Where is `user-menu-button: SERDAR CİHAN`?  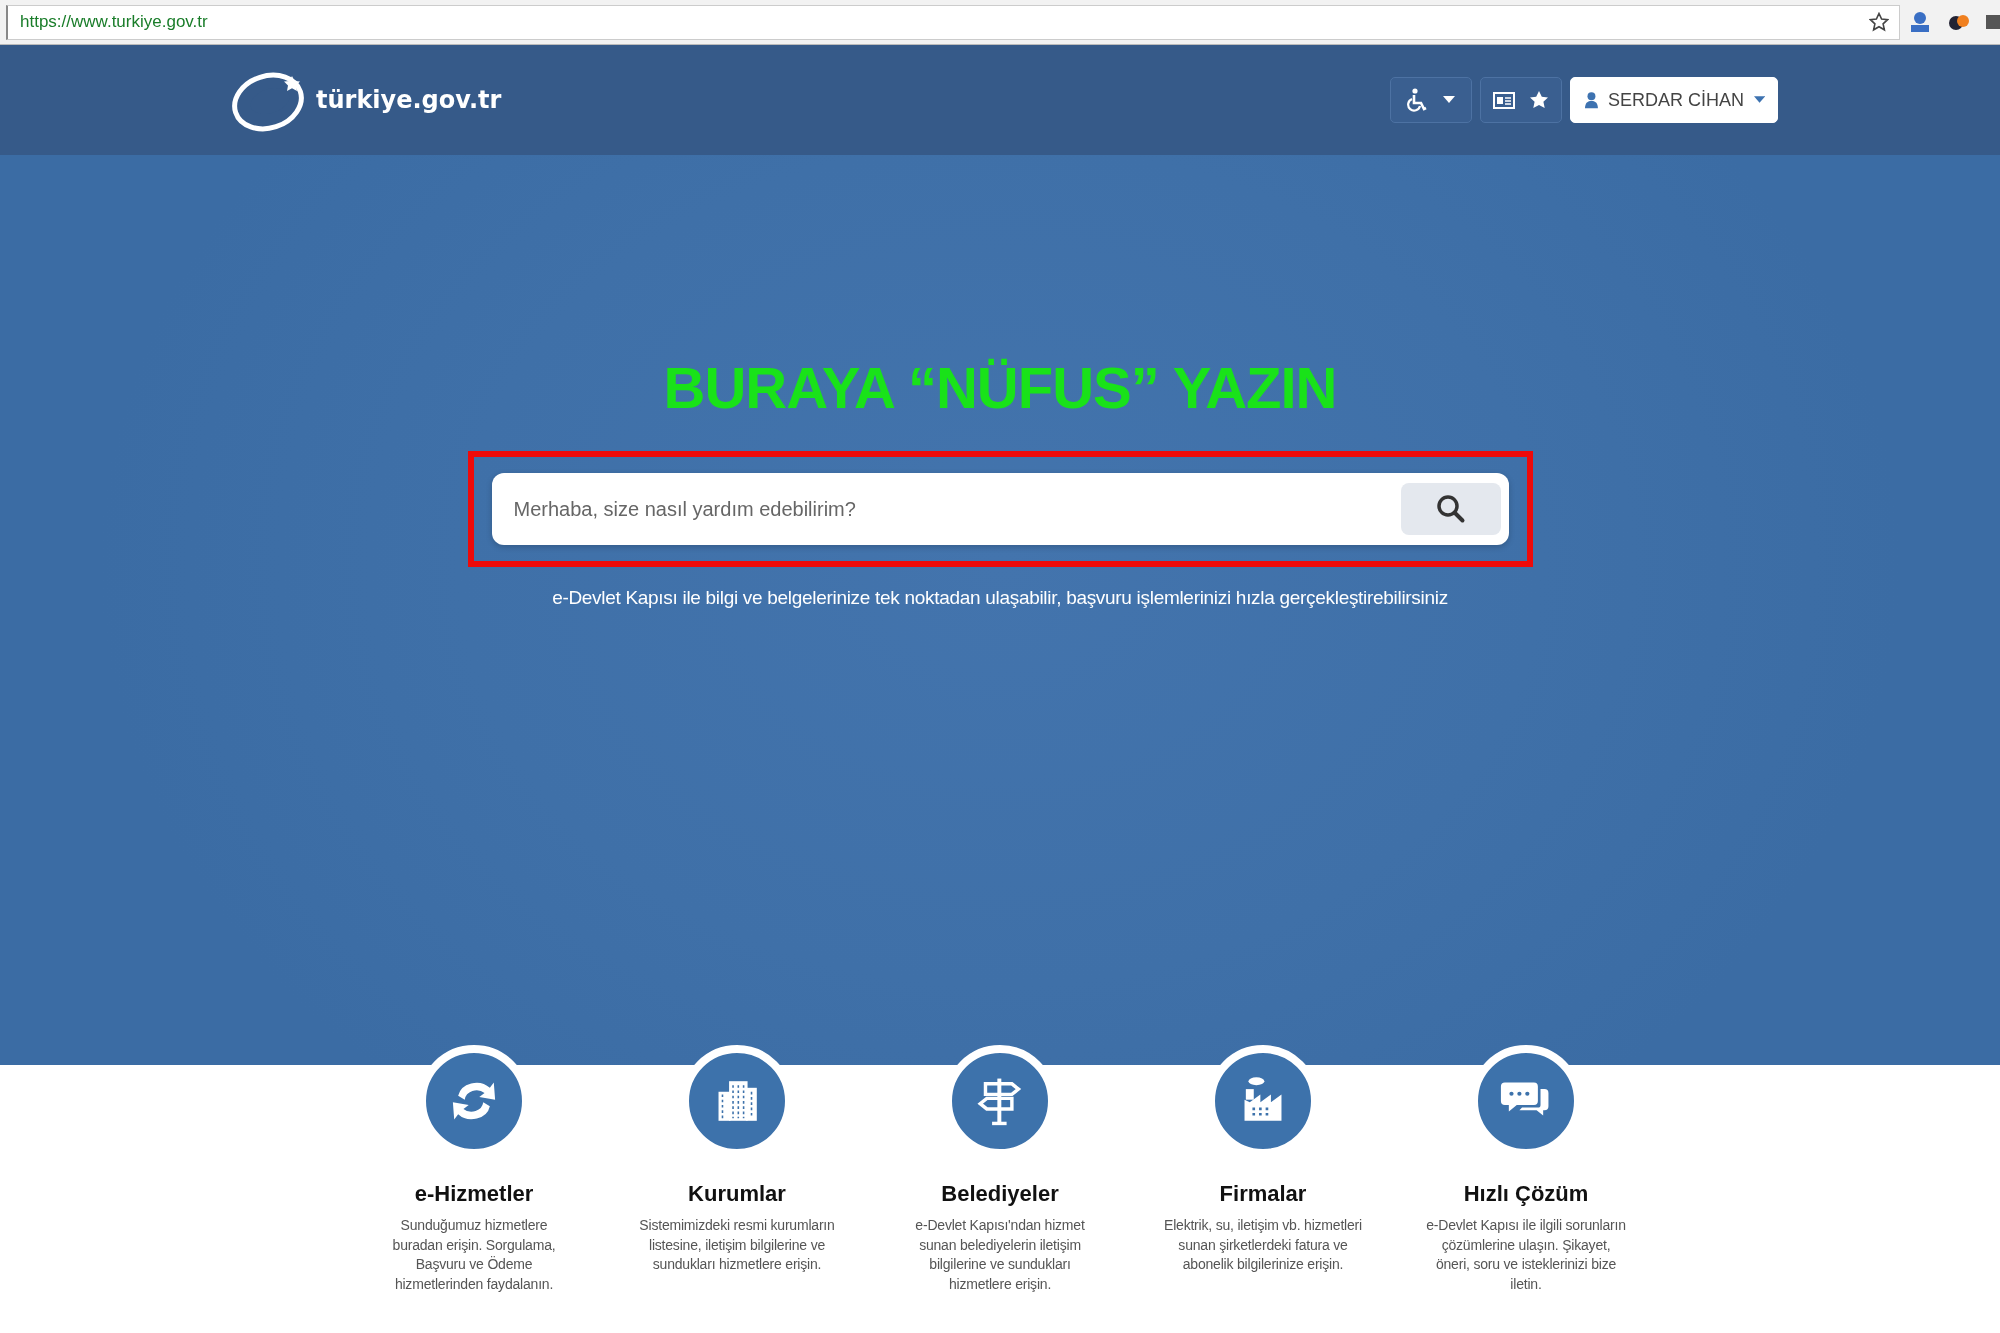
user-menu-button: SERDAR CİHAN is located at coordinates (1674, 100).